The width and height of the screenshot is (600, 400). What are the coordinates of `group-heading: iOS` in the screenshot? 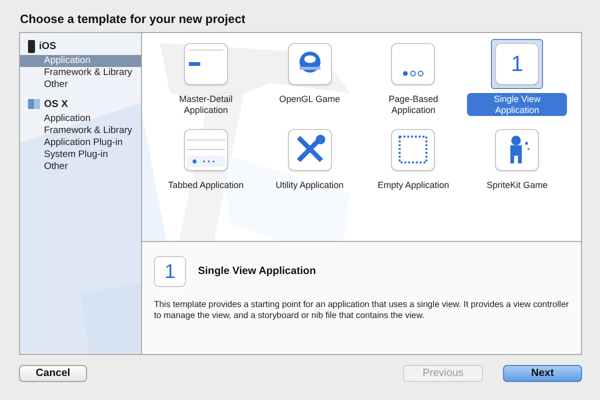 It's located at (47, 47).